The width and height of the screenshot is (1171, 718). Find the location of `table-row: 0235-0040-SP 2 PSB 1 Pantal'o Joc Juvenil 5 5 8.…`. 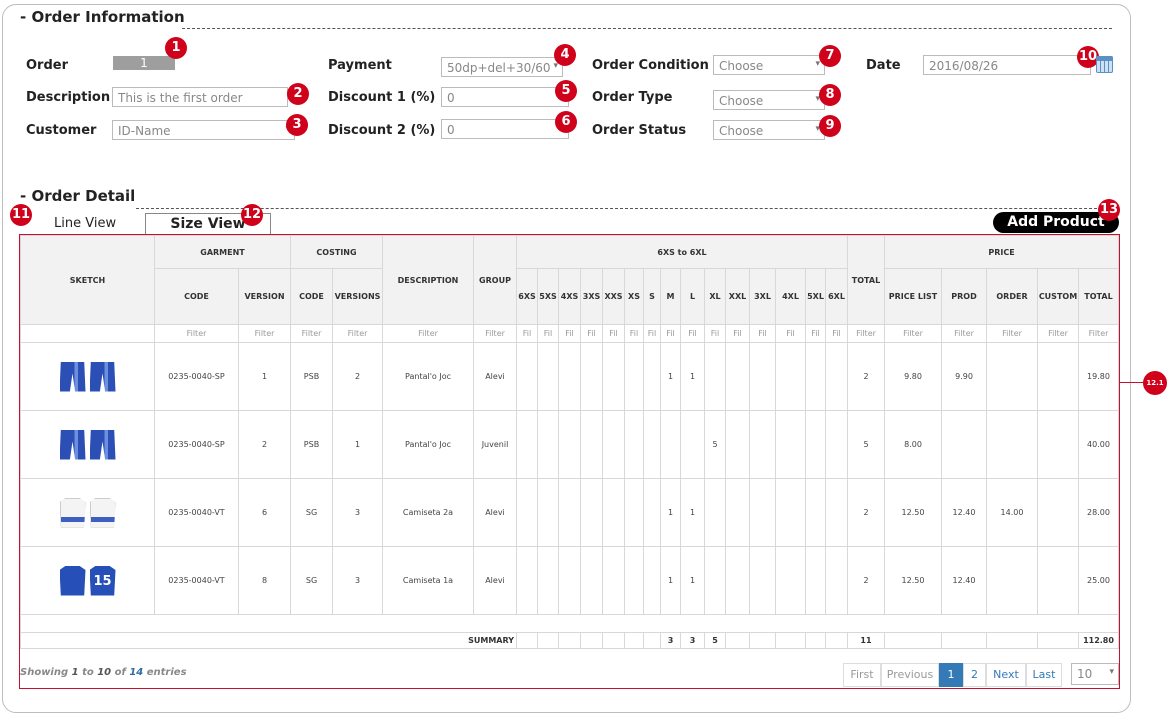

table-row: 0235-0040-SP 2 PSB 1 Pantal'o Joc Juvenil 5 5 8.… is located at coordinates (569, 444).